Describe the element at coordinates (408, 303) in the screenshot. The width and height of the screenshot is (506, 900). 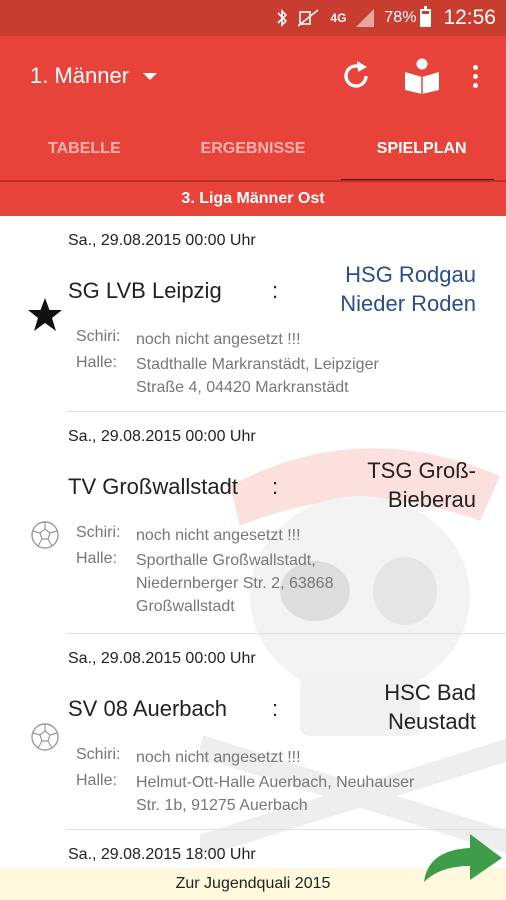
I see `away-team-line: Nieder Roden` at that location.